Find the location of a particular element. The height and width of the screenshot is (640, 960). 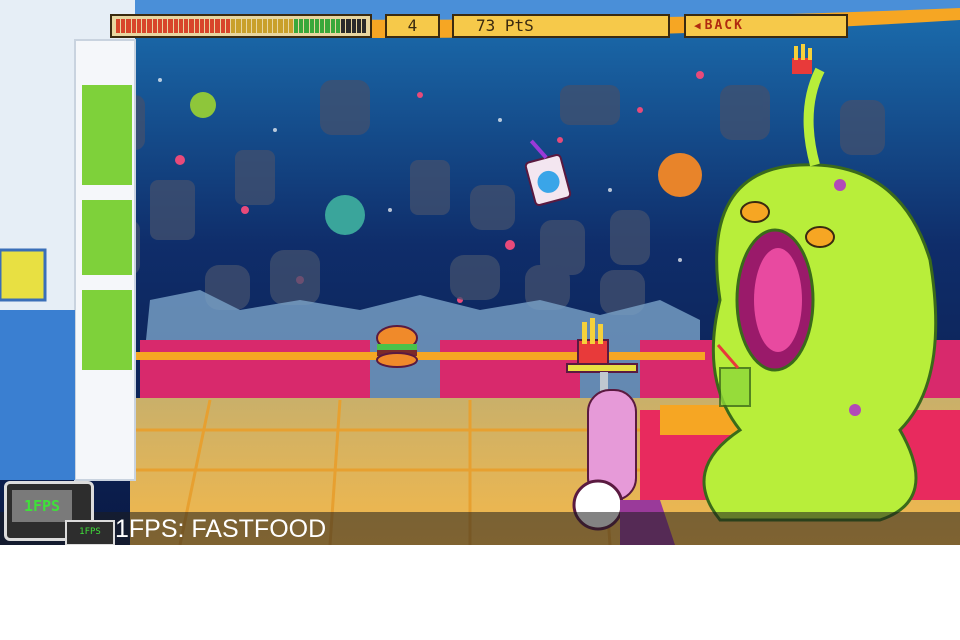

back-label: BACK is located at coordinates (724, 25).